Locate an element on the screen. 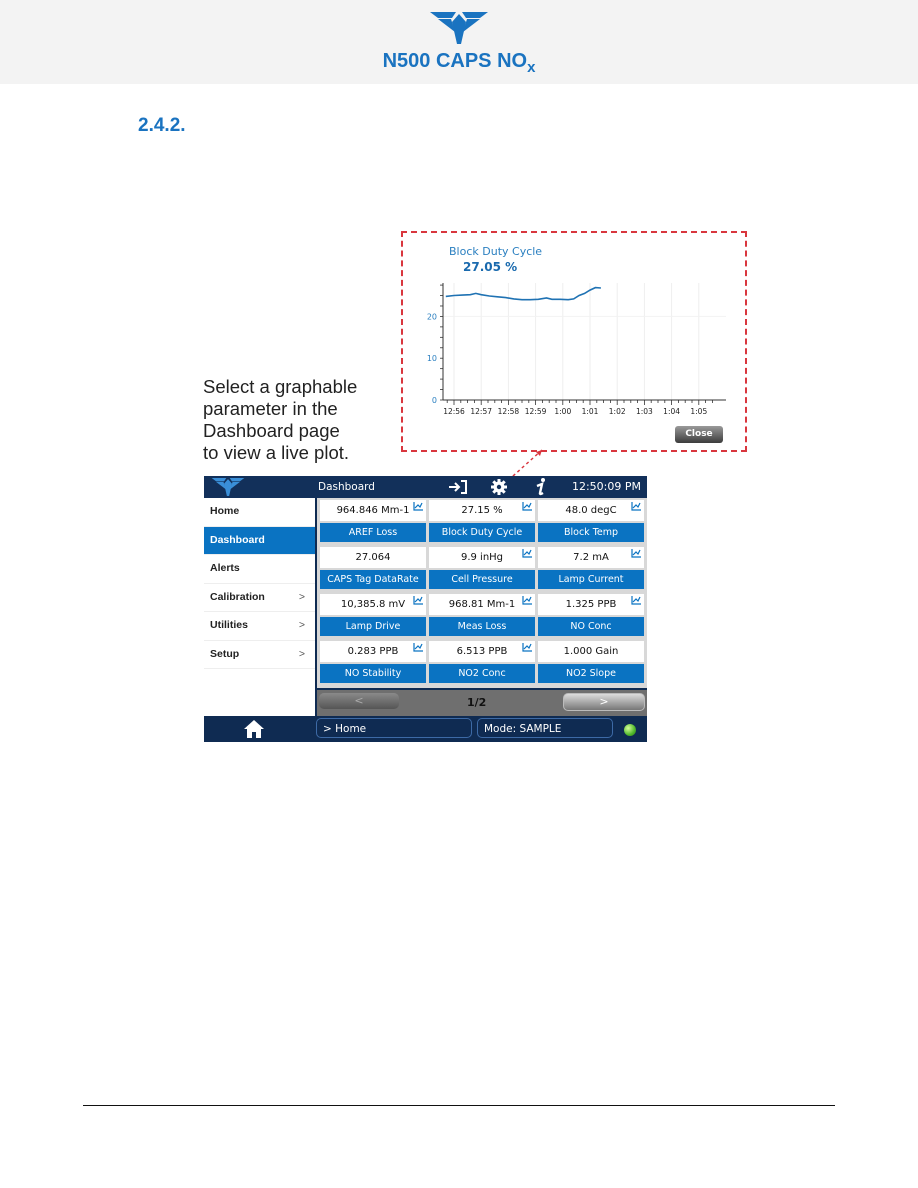 The height and width of the screenshot is (1188, 918). sidebar-item-label: Calibration is located at coordinates (237, 596).